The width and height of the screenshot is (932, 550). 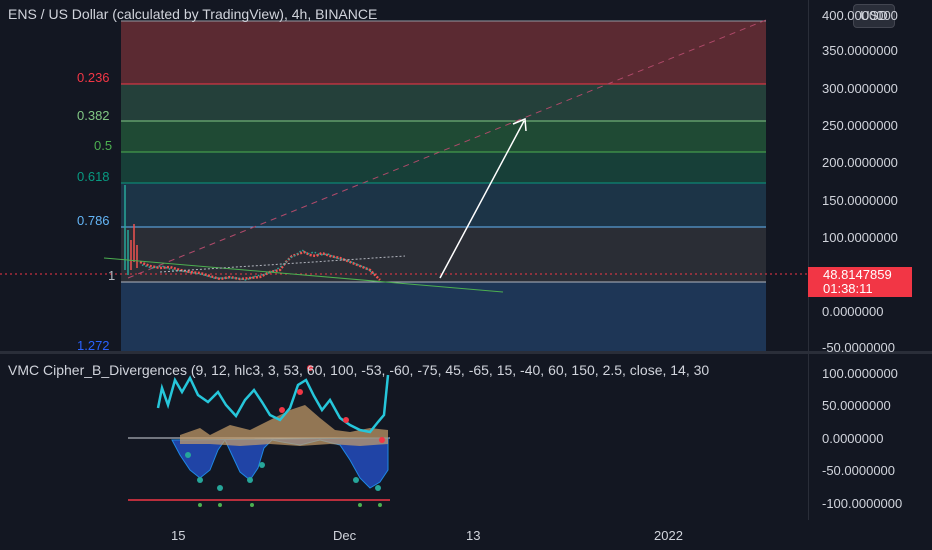 I want to click on last-price-badge: 48.8147859 01:38:11, so click(x=860, y=282).